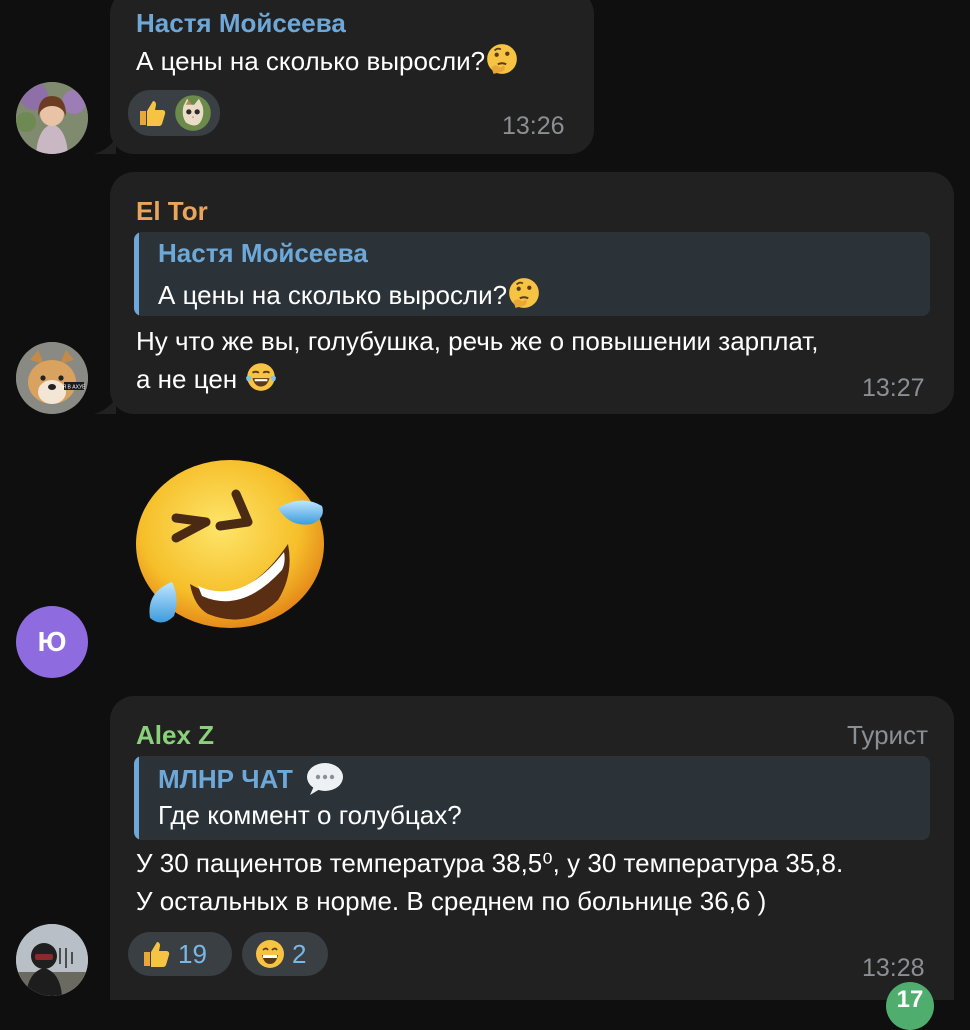 This screenshot has height=1030, width=970. Describe the element at coordinates (532, 798) in the screenshot. I see `reply-quote: МЛНР ЧАТ Где коммент о голубцах?` at that location.